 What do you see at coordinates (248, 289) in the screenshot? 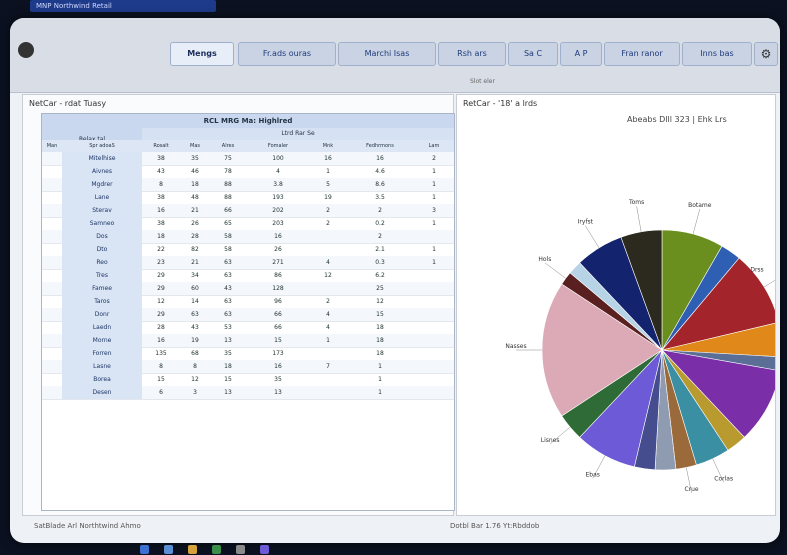
I see `table-row: Famee 29 60 43 128 25` at bounding box center [248, 289].